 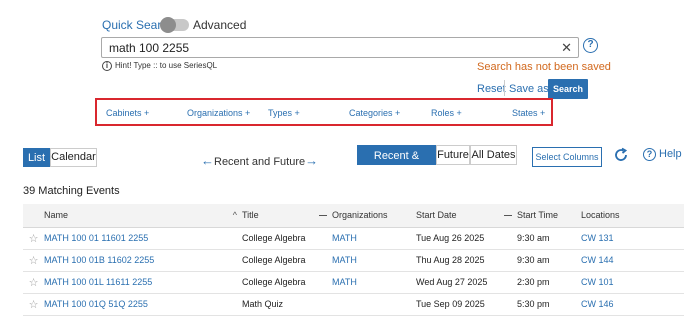 I want to click on event-title: Math Quiz, so click(x=287, y=304).